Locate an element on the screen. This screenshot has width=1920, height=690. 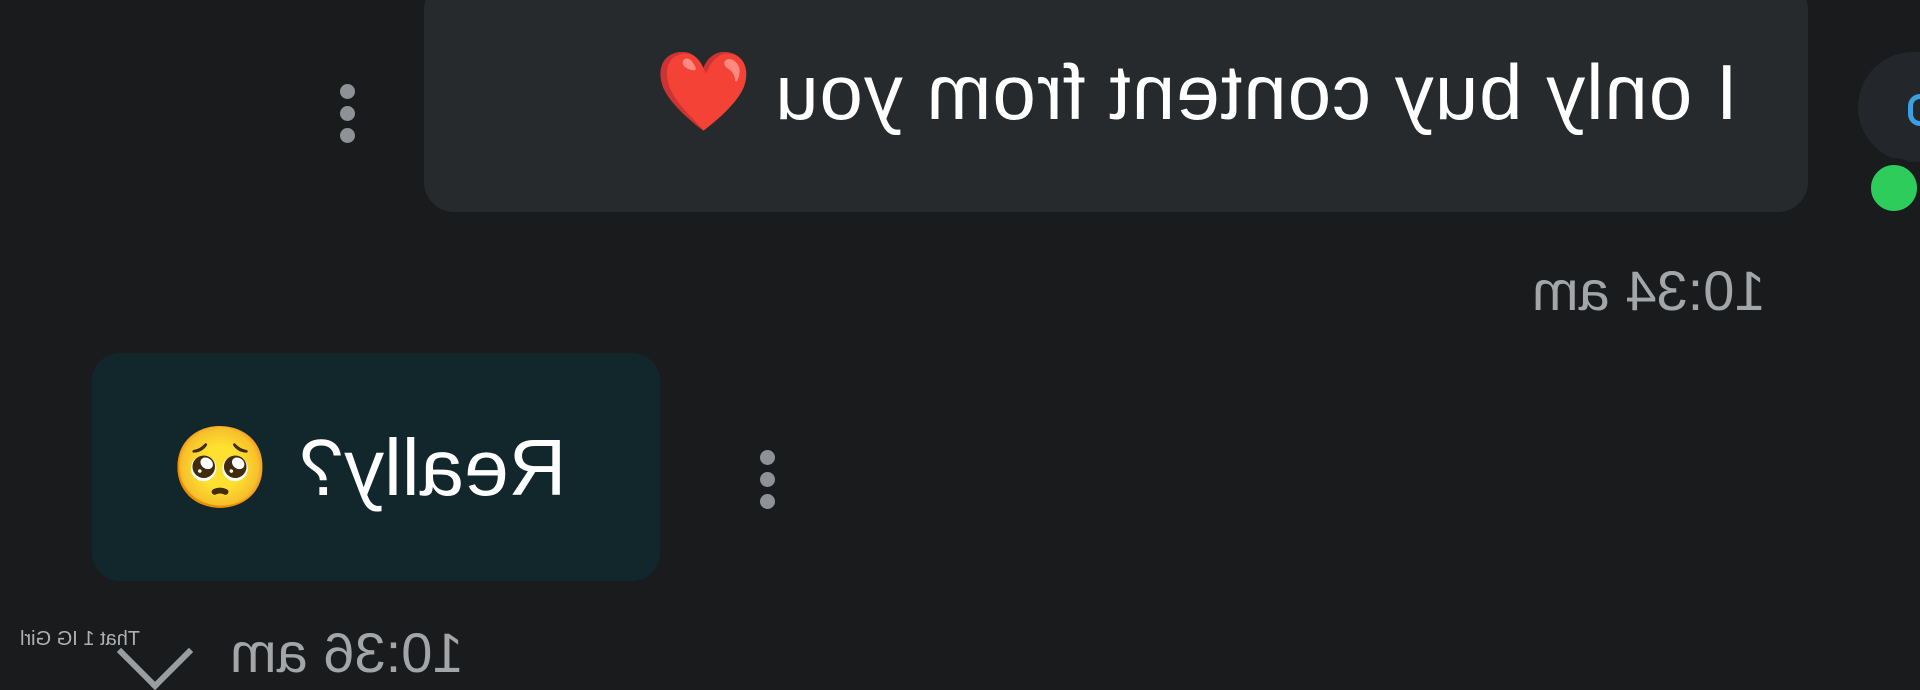
watermark: That 1 IG Girl is located at coordinates (80, 639).